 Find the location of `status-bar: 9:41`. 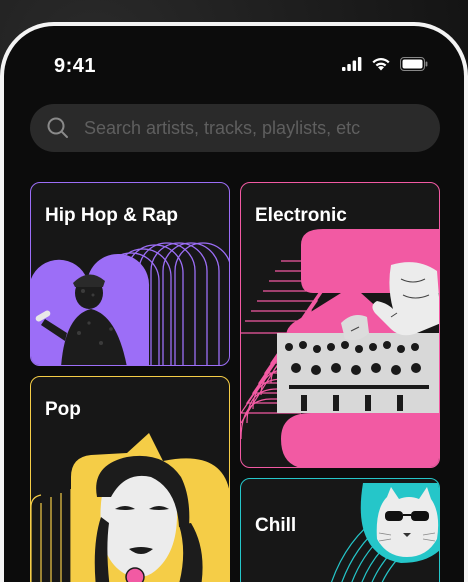

status-bar: 9:41 is located at coordinates (234, 66).